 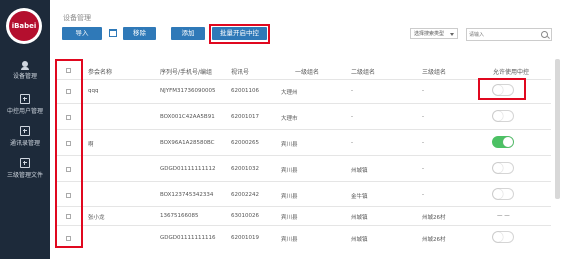 I want to click on row-video-id: 62001019, so click(x=245, y=238).